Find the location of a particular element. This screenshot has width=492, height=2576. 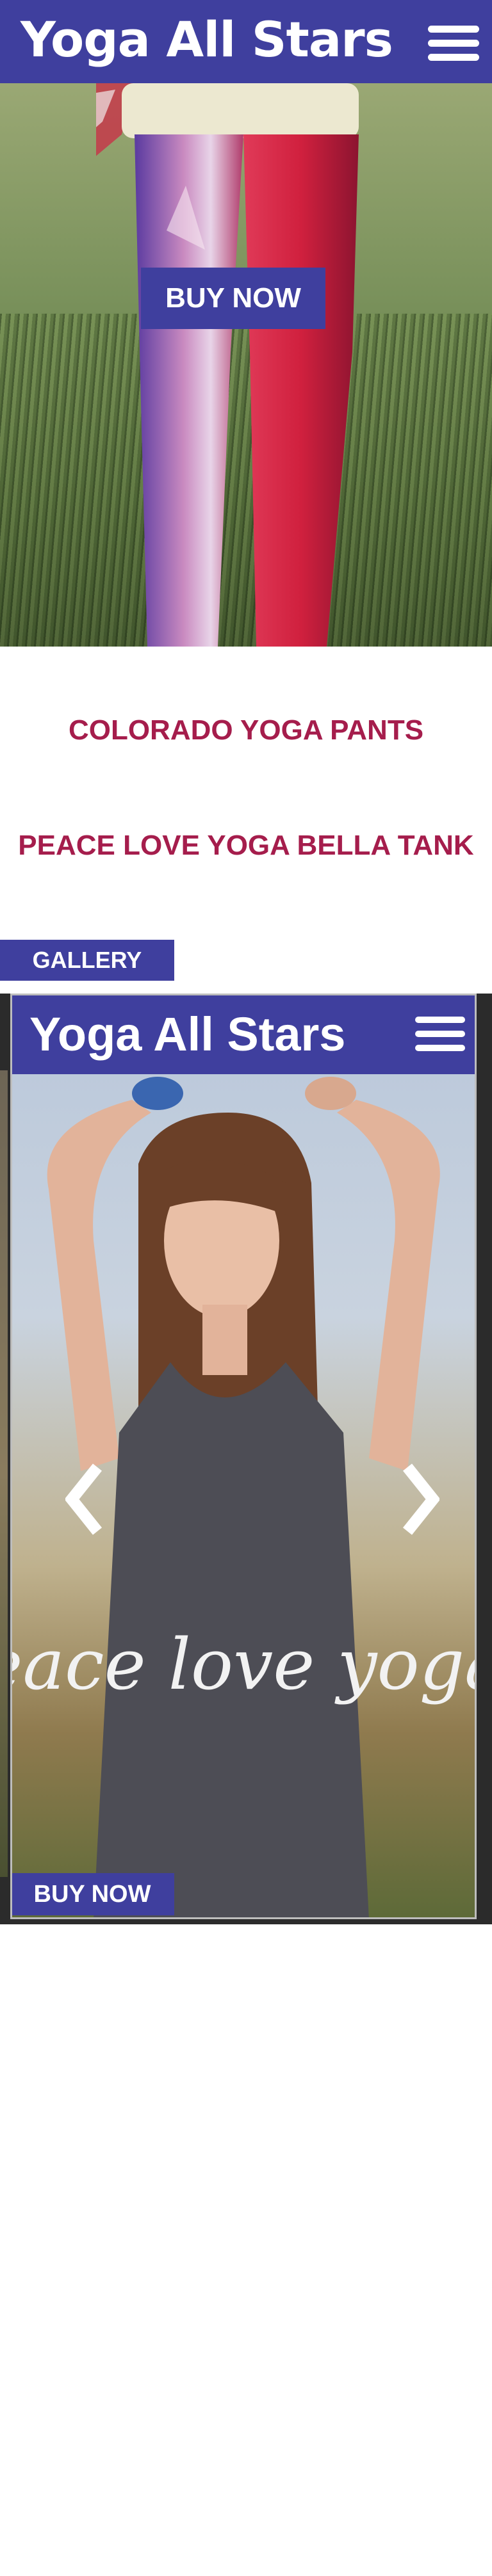

tank-top-print-text: Peace love yoga is located at coordinates (244, 1664).